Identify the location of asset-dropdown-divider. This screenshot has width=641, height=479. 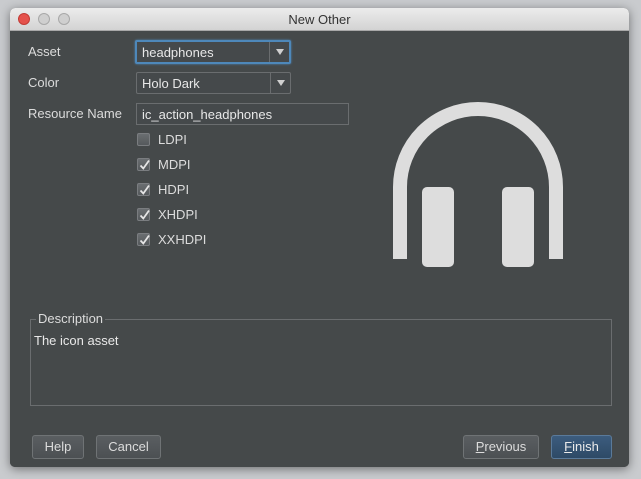
(269, 52).